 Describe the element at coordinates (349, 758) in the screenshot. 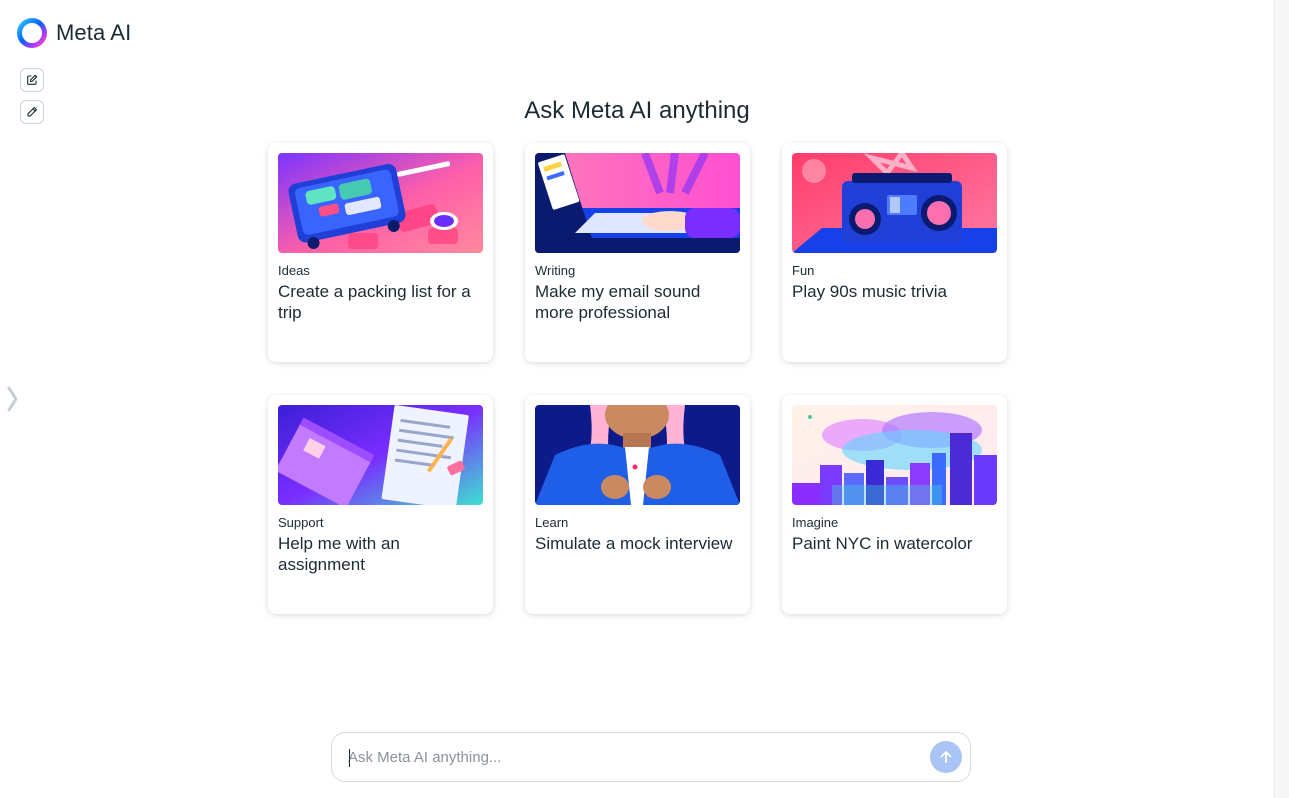

I see `text-caret` at that location.